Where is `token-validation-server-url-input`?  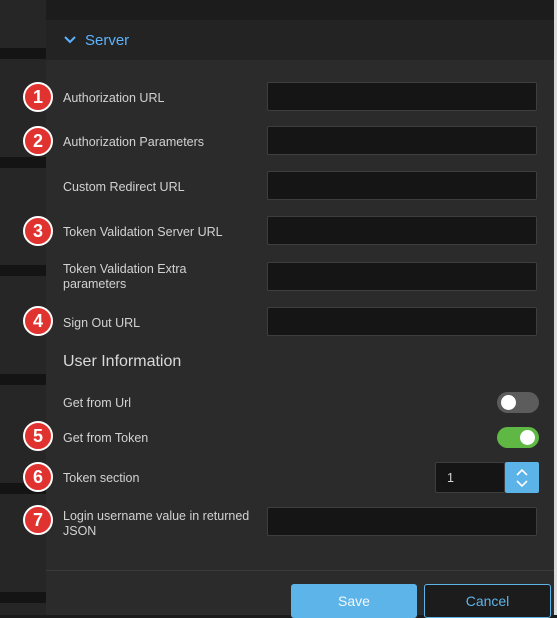 token-validation-server-url-input is located at coordinates (402, 230).